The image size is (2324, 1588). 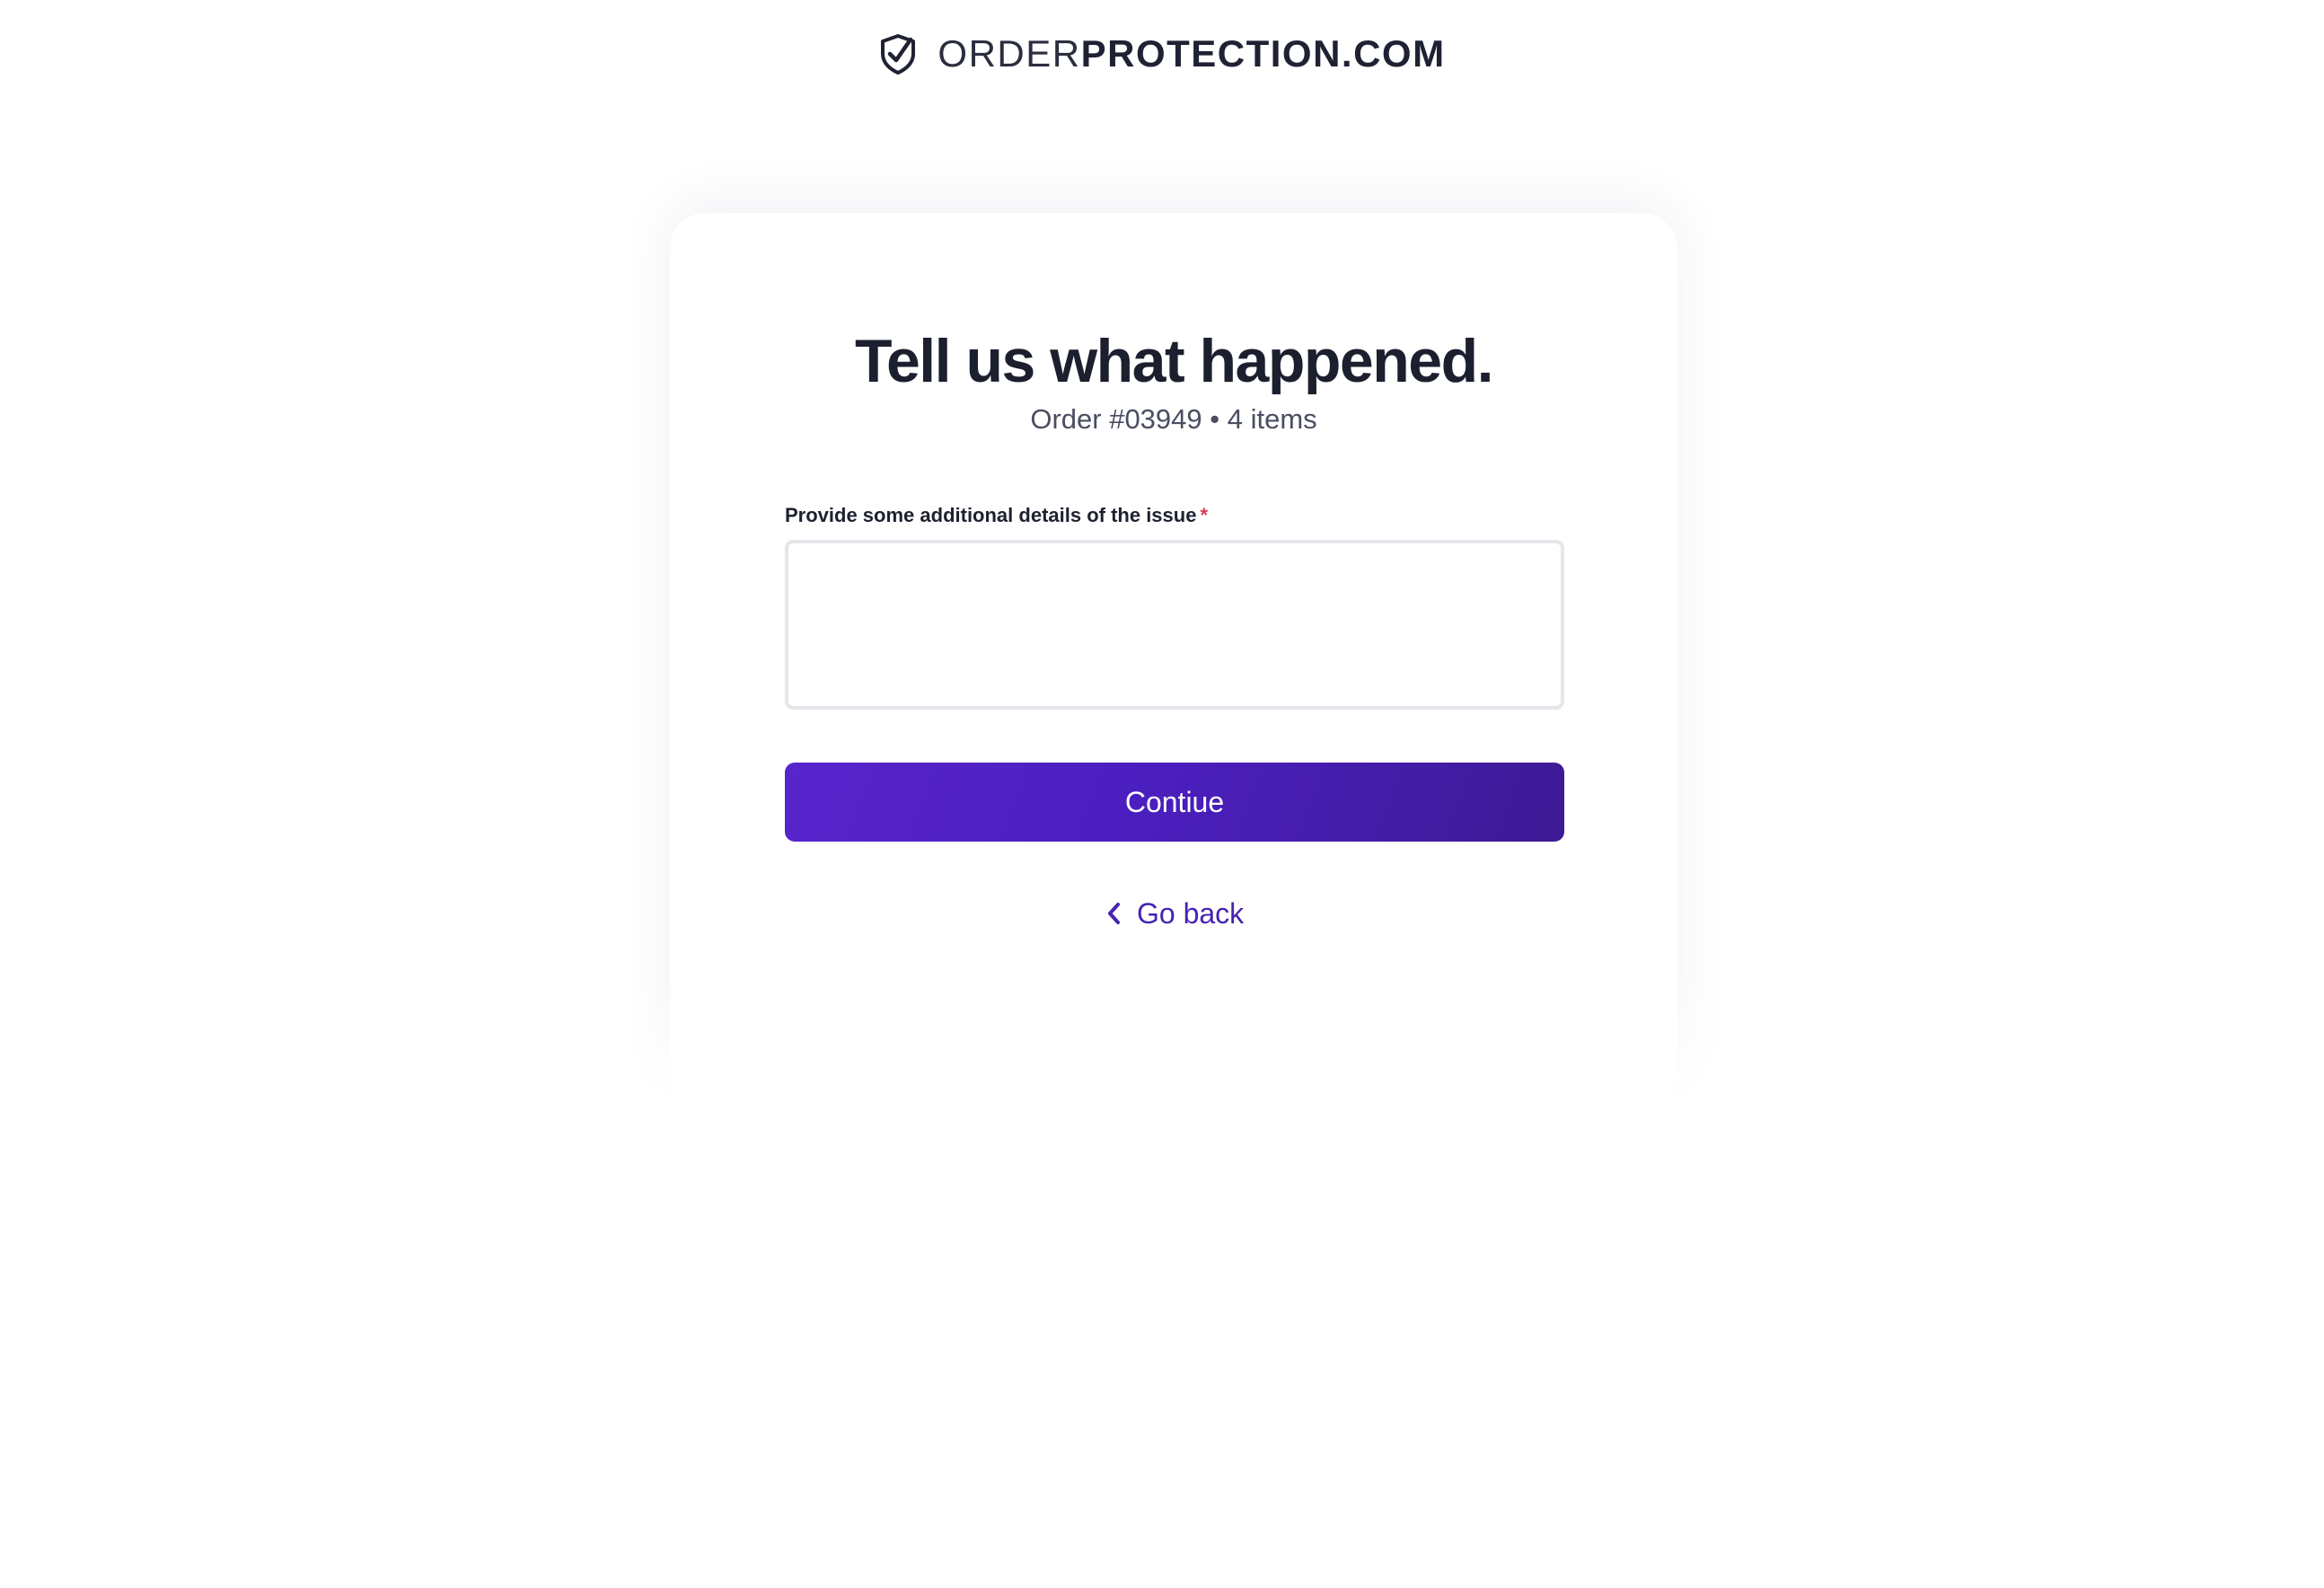 I want to click on required-marker: *, so click(x=1204, y=515).